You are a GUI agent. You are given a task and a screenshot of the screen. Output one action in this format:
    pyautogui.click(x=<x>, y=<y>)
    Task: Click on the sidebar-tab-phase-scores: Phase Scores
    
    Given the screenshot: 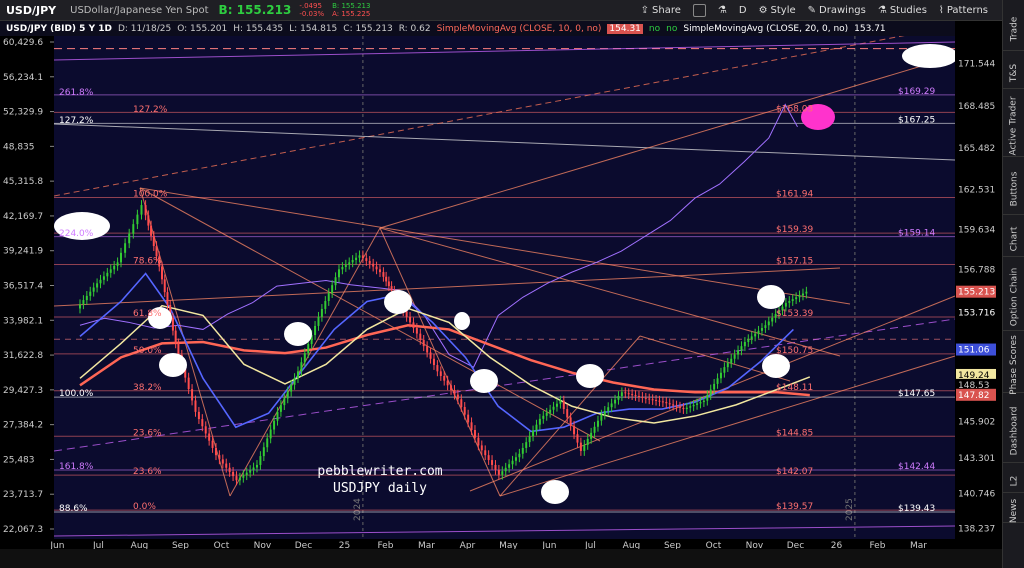 What is the action you would take?
    pyautogui.click(x=1013, y=365)
    